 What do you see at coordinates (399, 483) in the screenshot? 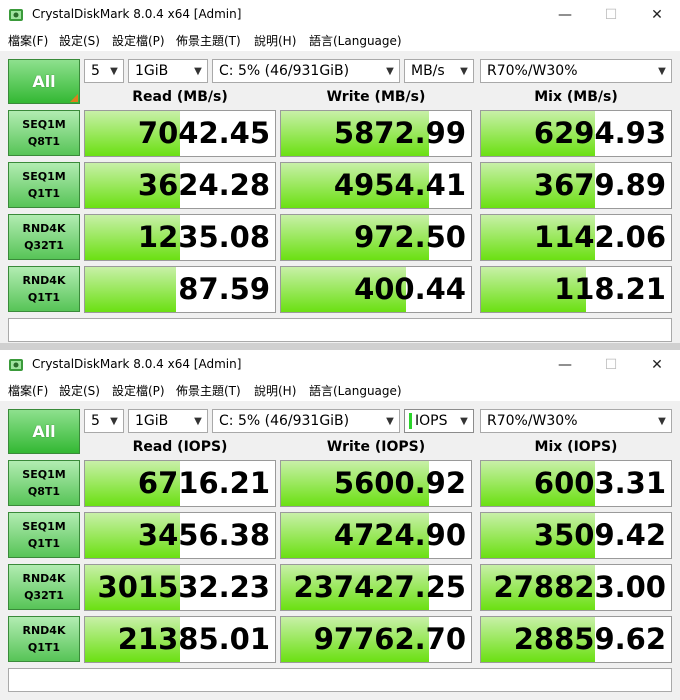
I see `write-value: 5600.92` at bounding box center [399, 483].